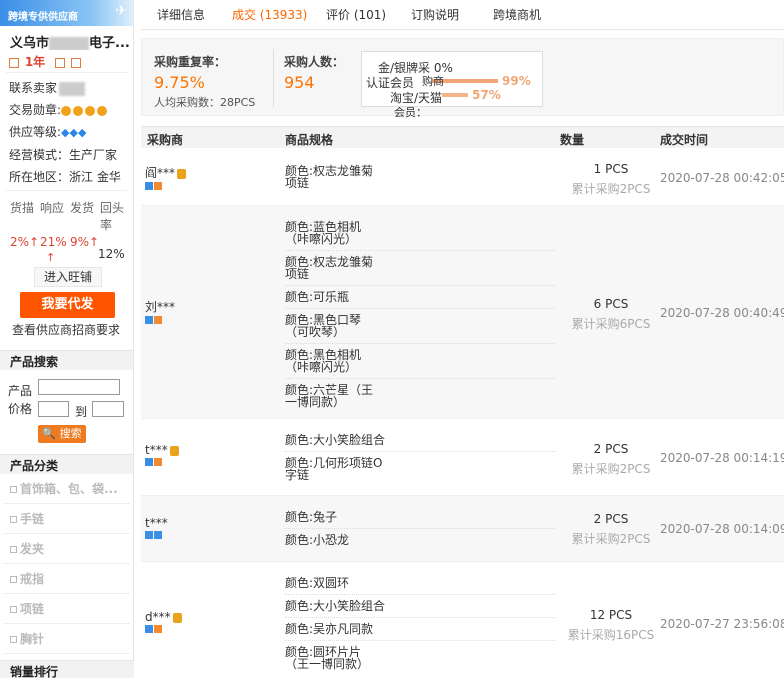  I want to click on deal-time: 2020-07-28 00:40:49, so click(722, 313).